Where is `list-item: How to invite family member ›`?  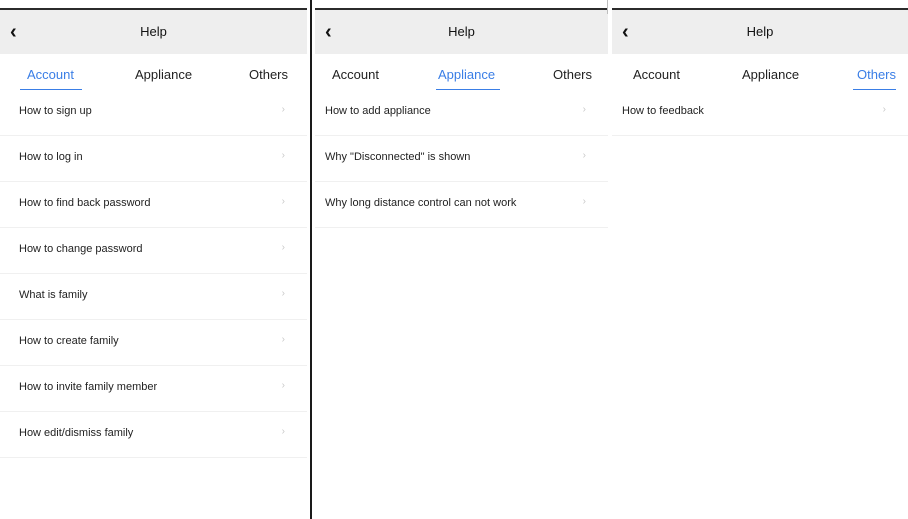 list-item: How to invite family member › is located at coordinates (153, 389).